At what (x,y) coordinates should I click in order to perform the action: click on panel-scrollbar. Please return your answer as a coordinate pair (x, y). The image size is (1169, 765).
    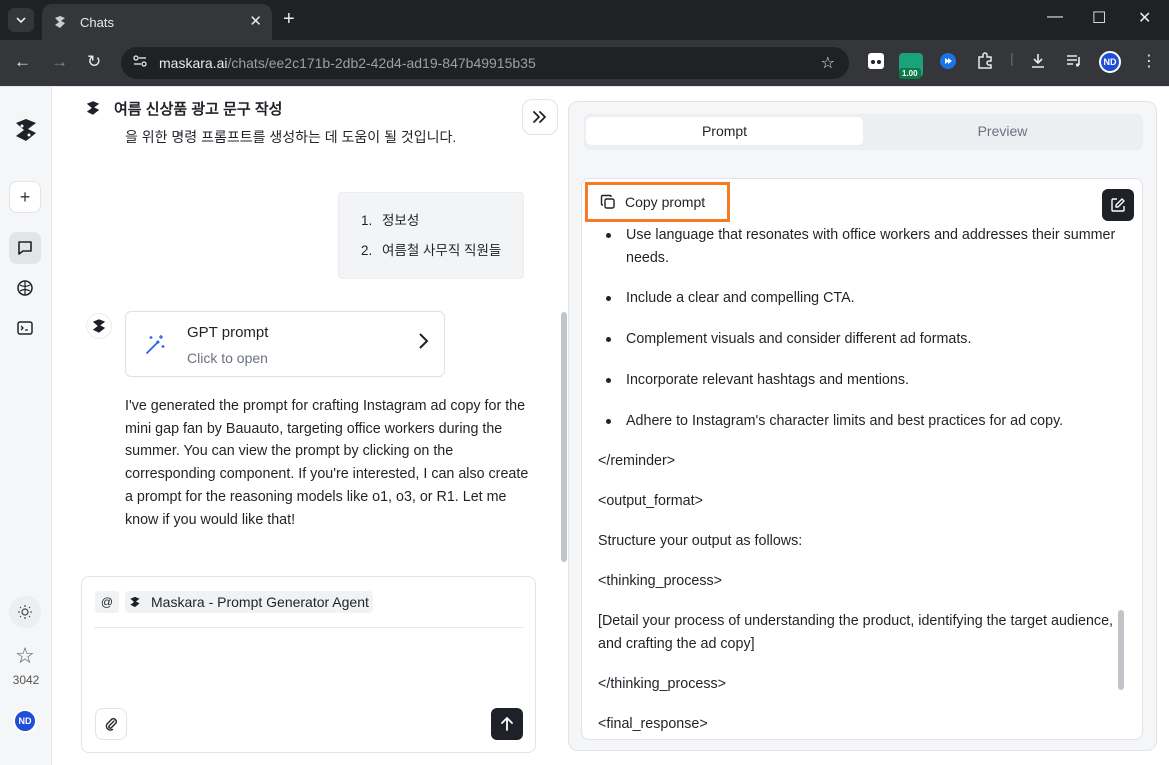
    Looking at the image, I should click on (1121, 650).